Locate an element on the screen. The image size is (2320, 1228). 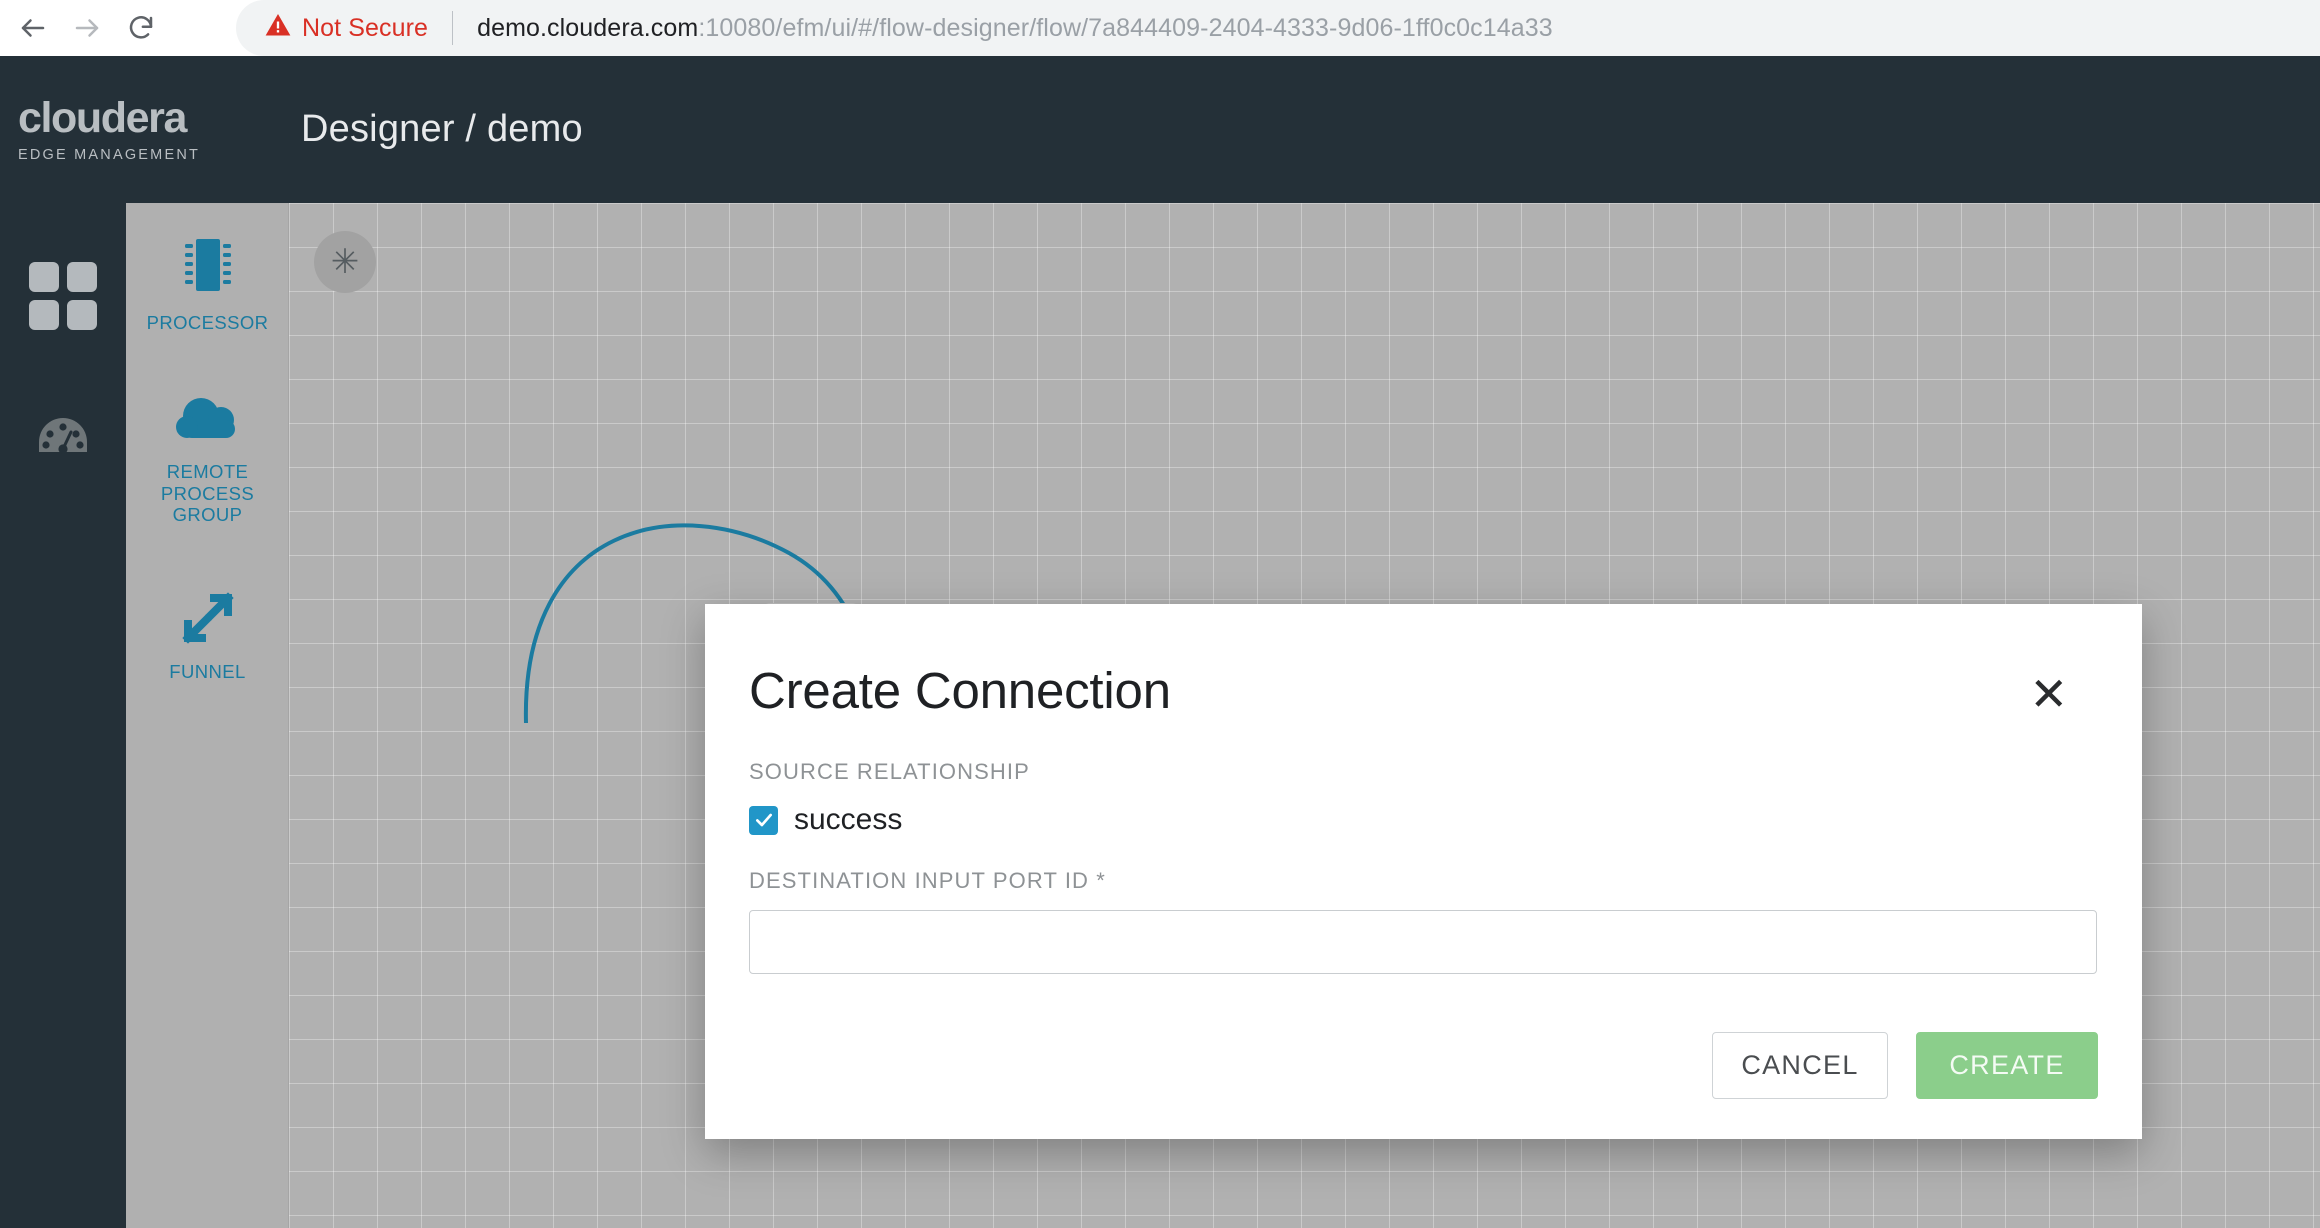
destination-input-port-label: DESTINATION INPUT PORT ID * is located at coordinates (927, 880).